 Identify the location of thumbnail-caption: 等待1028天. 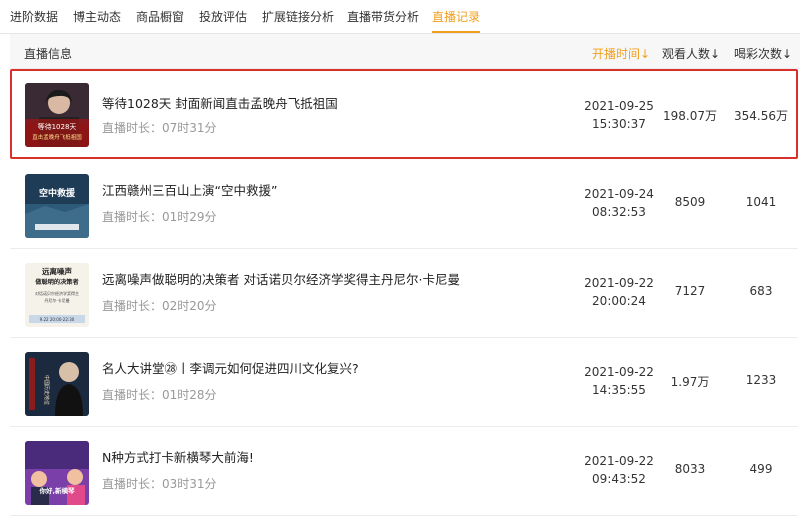
(57, 126).